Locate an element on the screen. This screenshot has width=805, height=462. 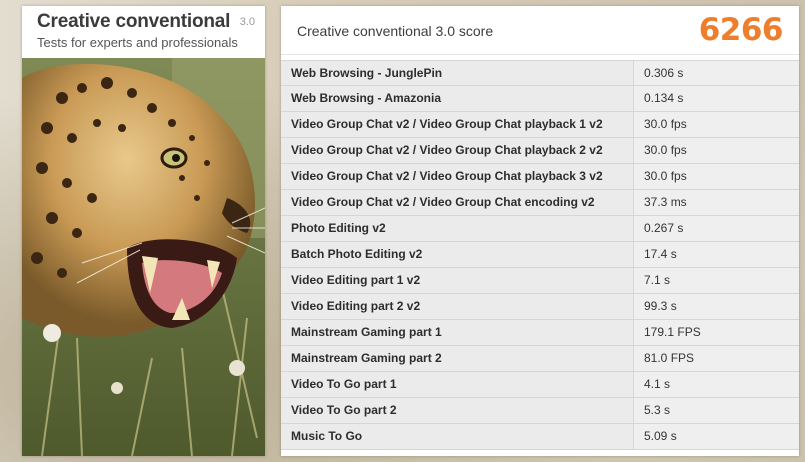
result-row: Mainstream Gaming part 1 179.1 FPS is located at coordinates (540, 333).